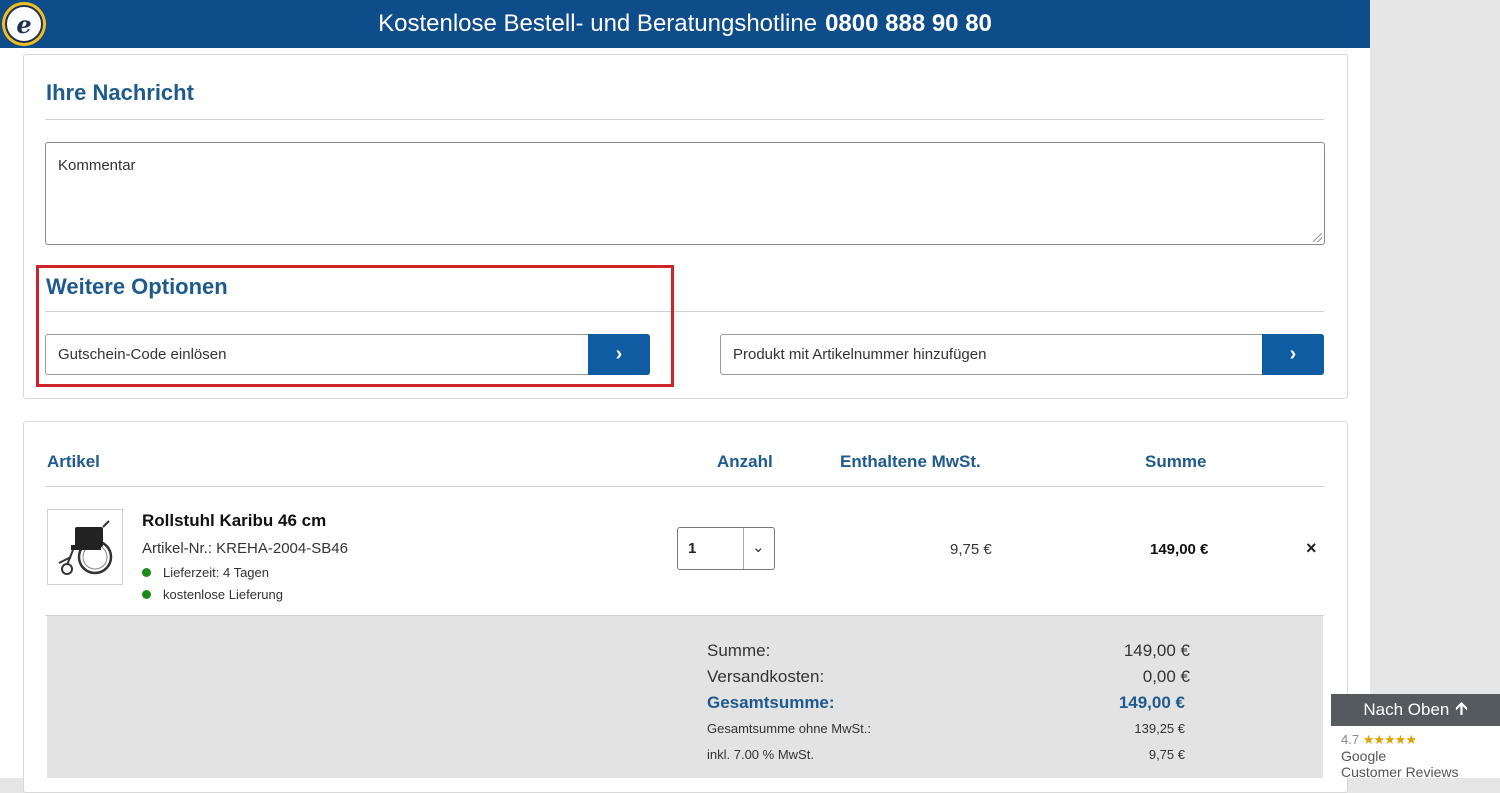 This screenshot has height=793, width=1500. I want to click on wheelchair-image, so click(85, 547).